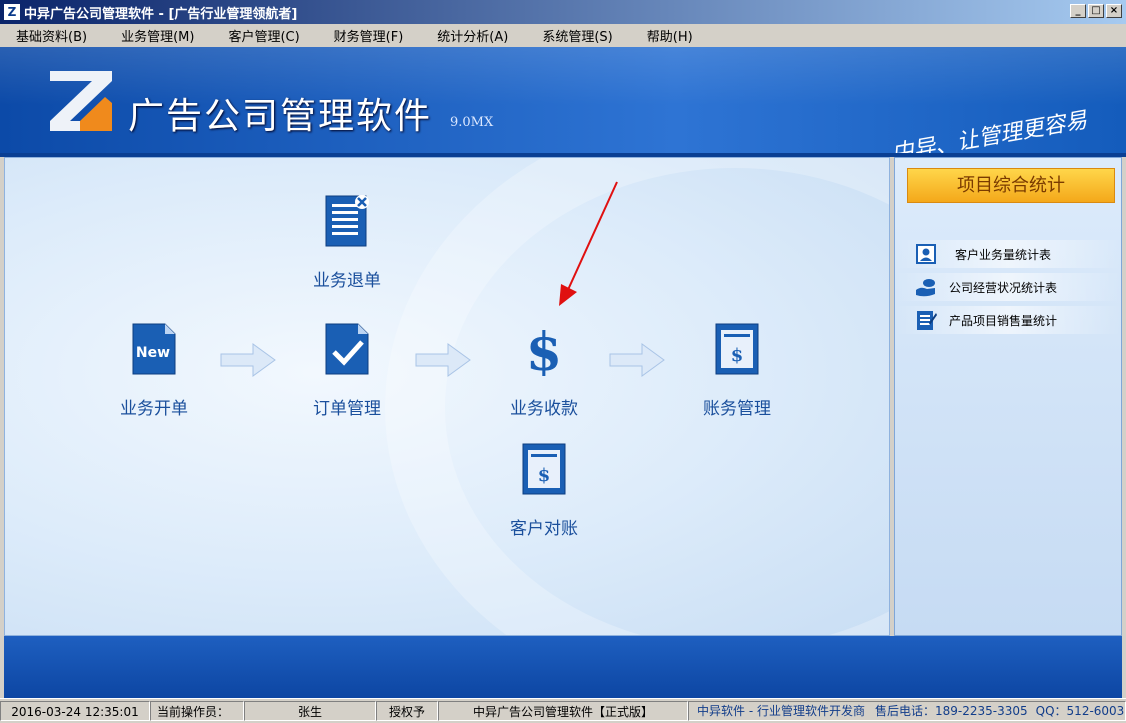 The image size is (1126, 723). I want to click on order-manage-tile: 订单管理, so click(347, 370).